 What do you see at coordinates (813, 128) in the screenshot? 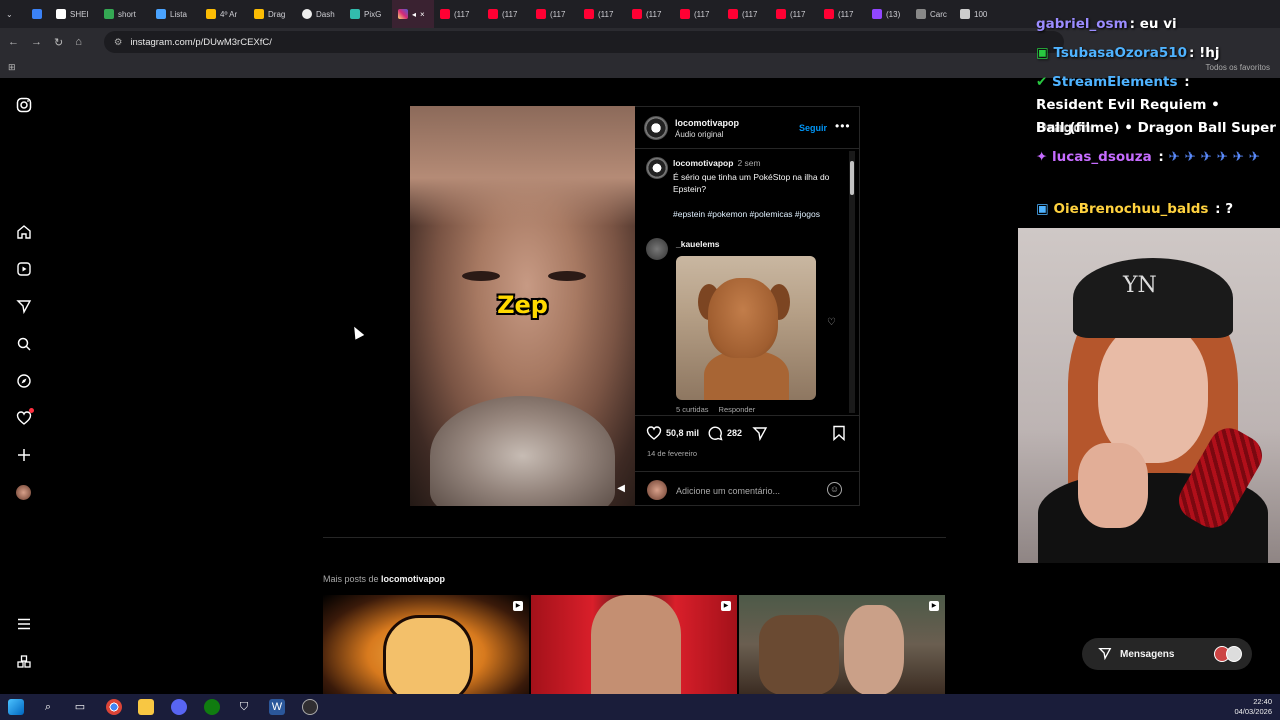
I see `follow-button: Seguir` at bounding box center [813, 128].